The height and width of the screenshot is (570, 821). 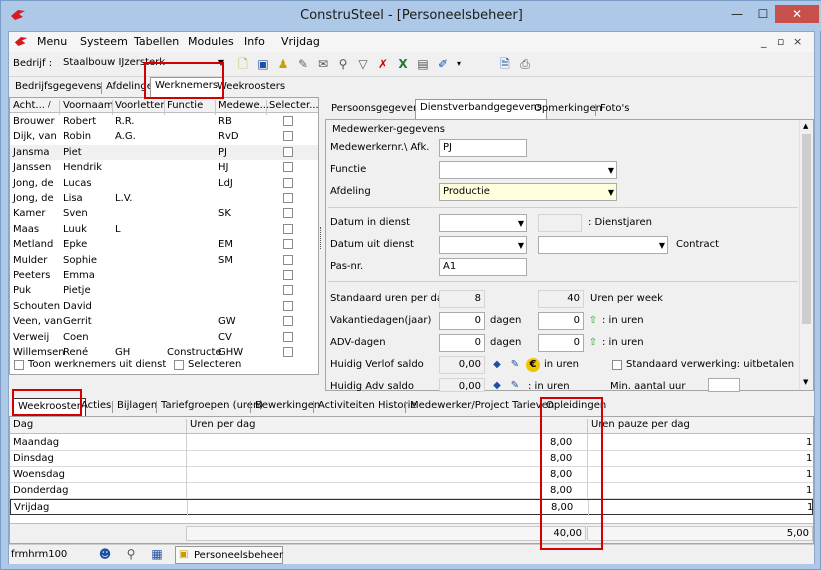 What do you see at coordinates (58, 88) in the screenshot?
I see `tab-bedrijfsgegevens: Bedrijfsgegevens` at bounding box center [58, 88].